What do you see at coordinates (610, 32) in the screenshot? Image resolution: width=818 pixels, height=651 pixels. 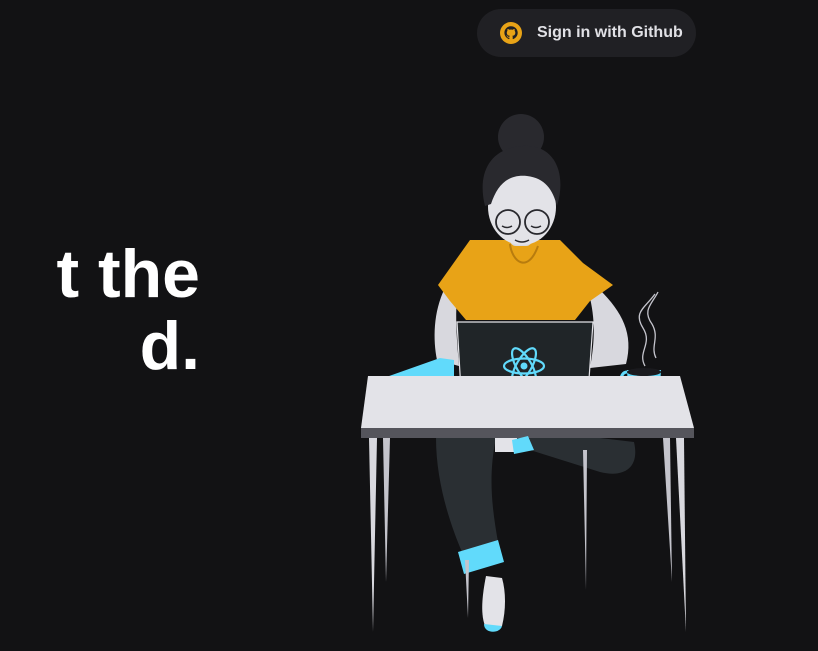 I see `signin-label: Sign in with Github` at bounding box center [610, 32].